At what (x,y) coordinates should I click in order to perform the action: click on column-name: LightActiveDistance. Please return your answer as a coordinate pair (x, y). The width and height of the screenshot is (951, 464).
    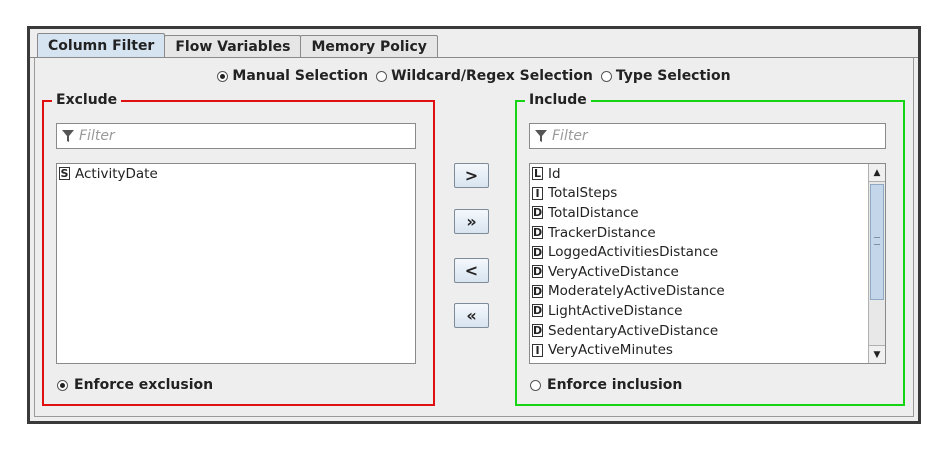
    Looking at the image, I should click on (615, 310).